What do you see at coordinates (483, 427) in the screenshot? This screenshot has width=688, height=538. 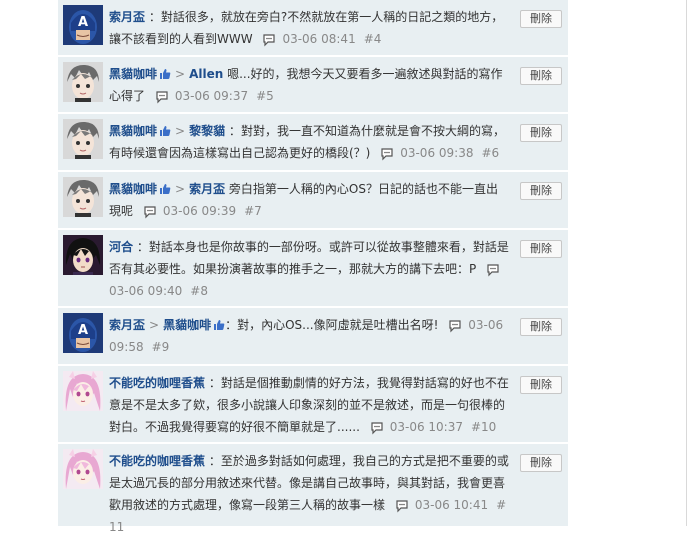 I see `comment-floor: #10` at bounding box center [483, 427].